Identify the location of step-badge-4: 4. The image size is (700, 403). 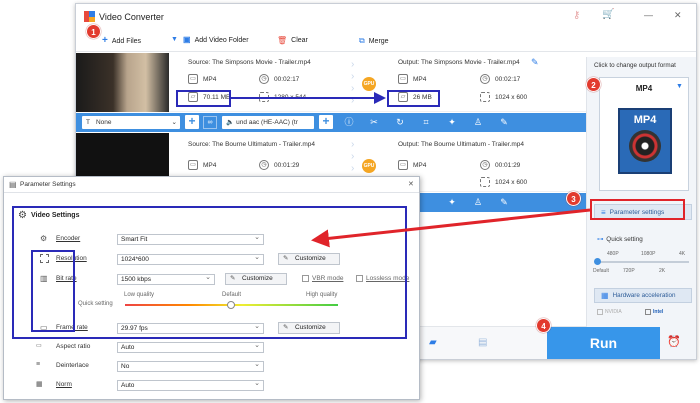
(543, 325).